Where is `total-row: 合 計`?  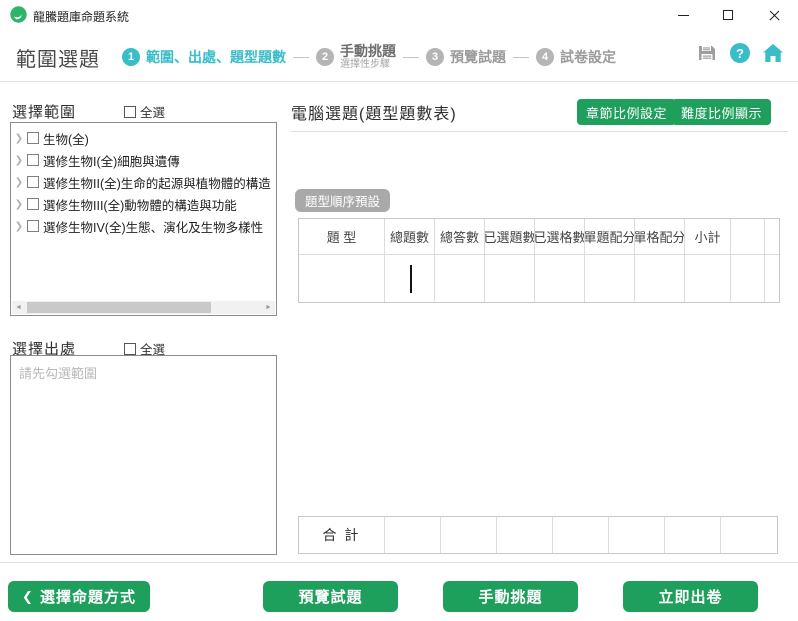
total-row: 合 計 is located at coordinates (538, 535).